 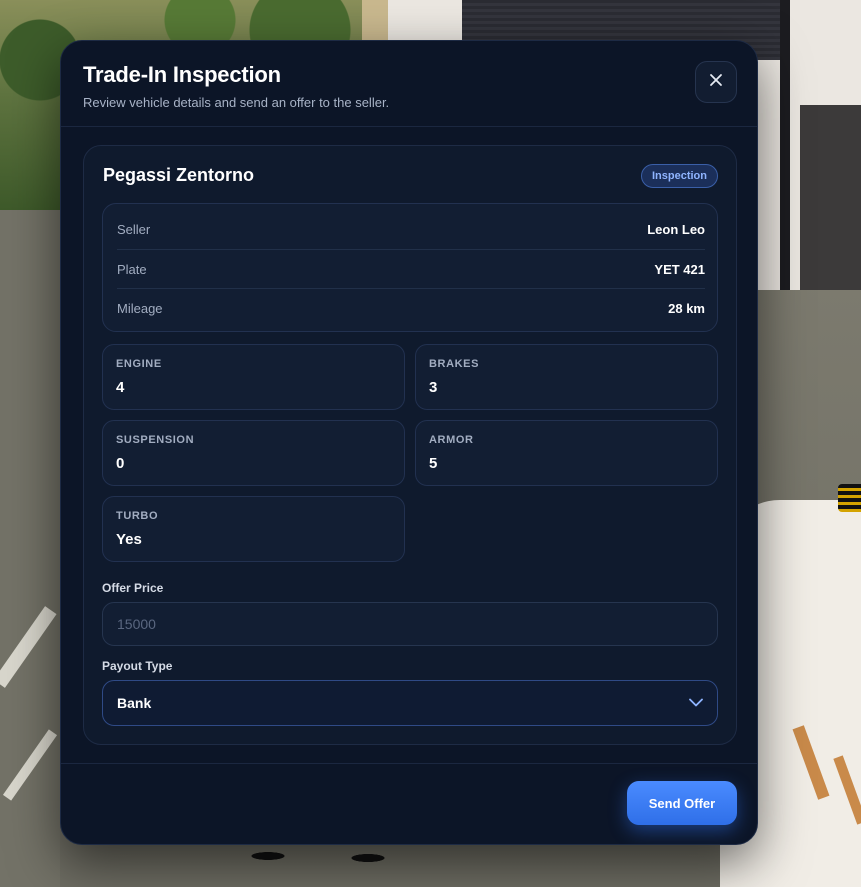 I want to click on stat-value: 4, so click(x=120, y=387).